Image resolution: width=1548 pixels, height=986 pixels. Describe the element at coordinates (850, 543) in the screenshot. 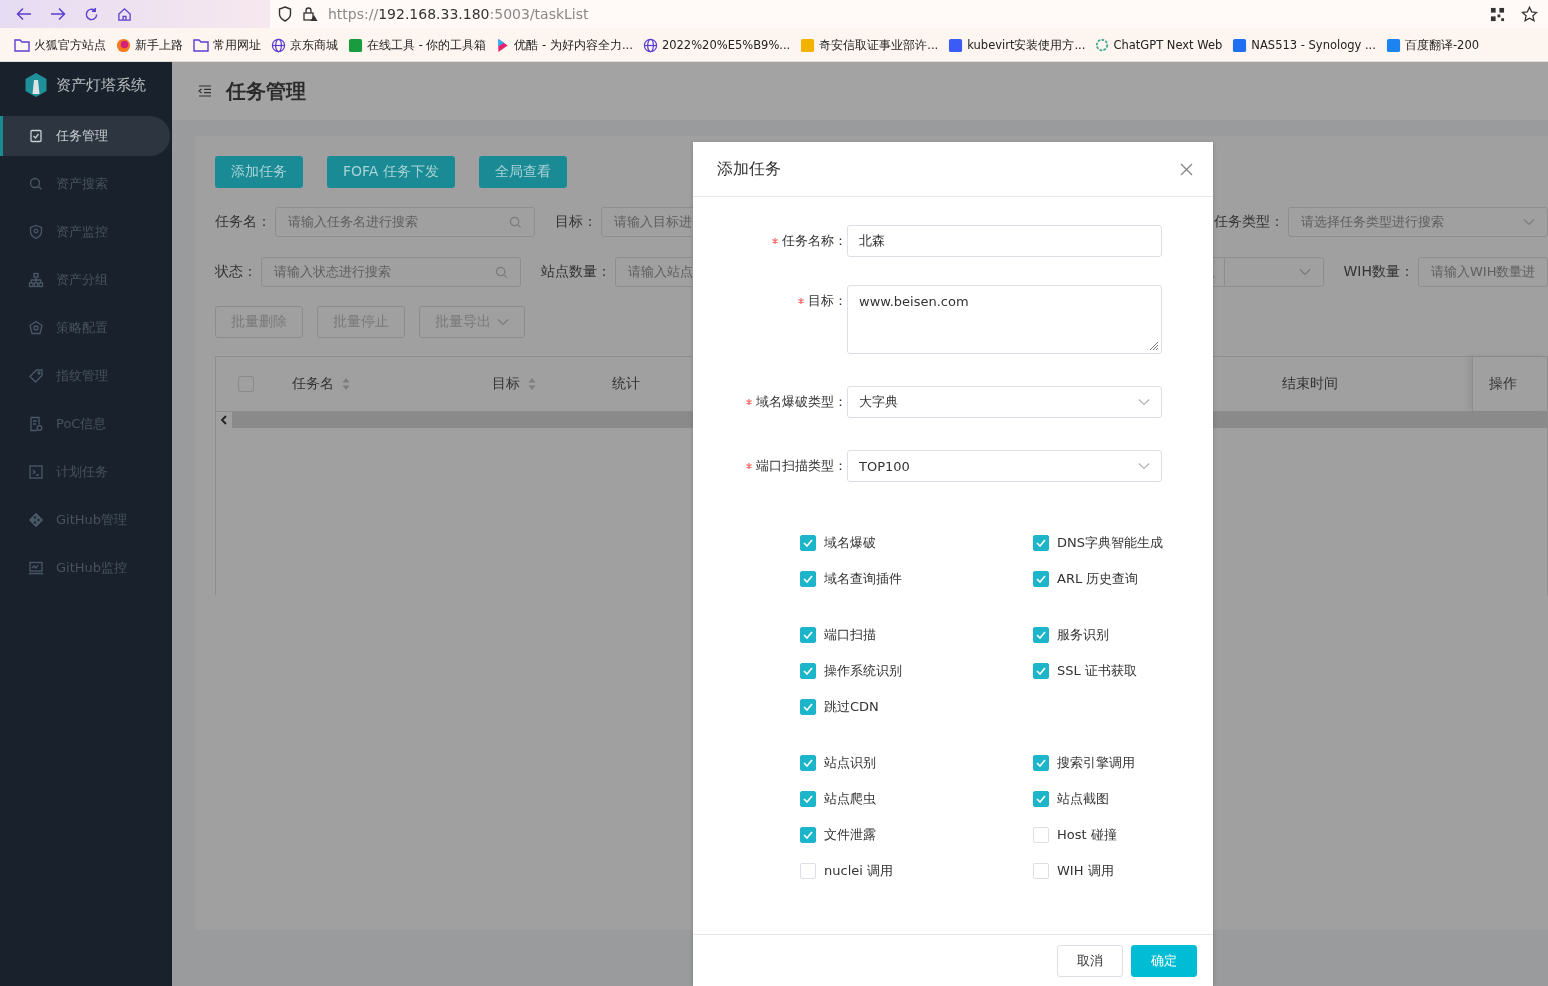

I see `checkbox-label: 域名爆破` at that location.